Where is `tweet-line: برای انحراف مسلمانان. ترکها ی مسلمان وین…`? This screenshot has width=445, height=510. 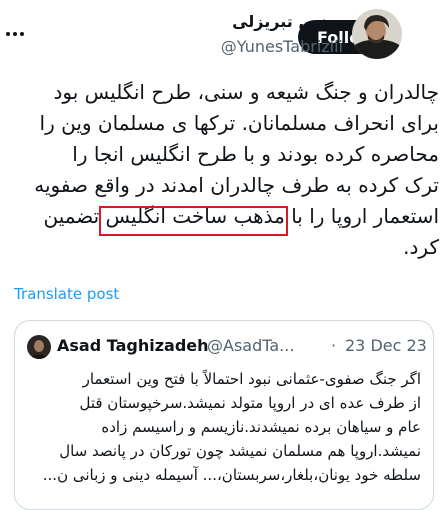
tweet-line: برای انحراف مسلمانان. ترکها ی مسلمان وین… is located at coordinates (239, 123).